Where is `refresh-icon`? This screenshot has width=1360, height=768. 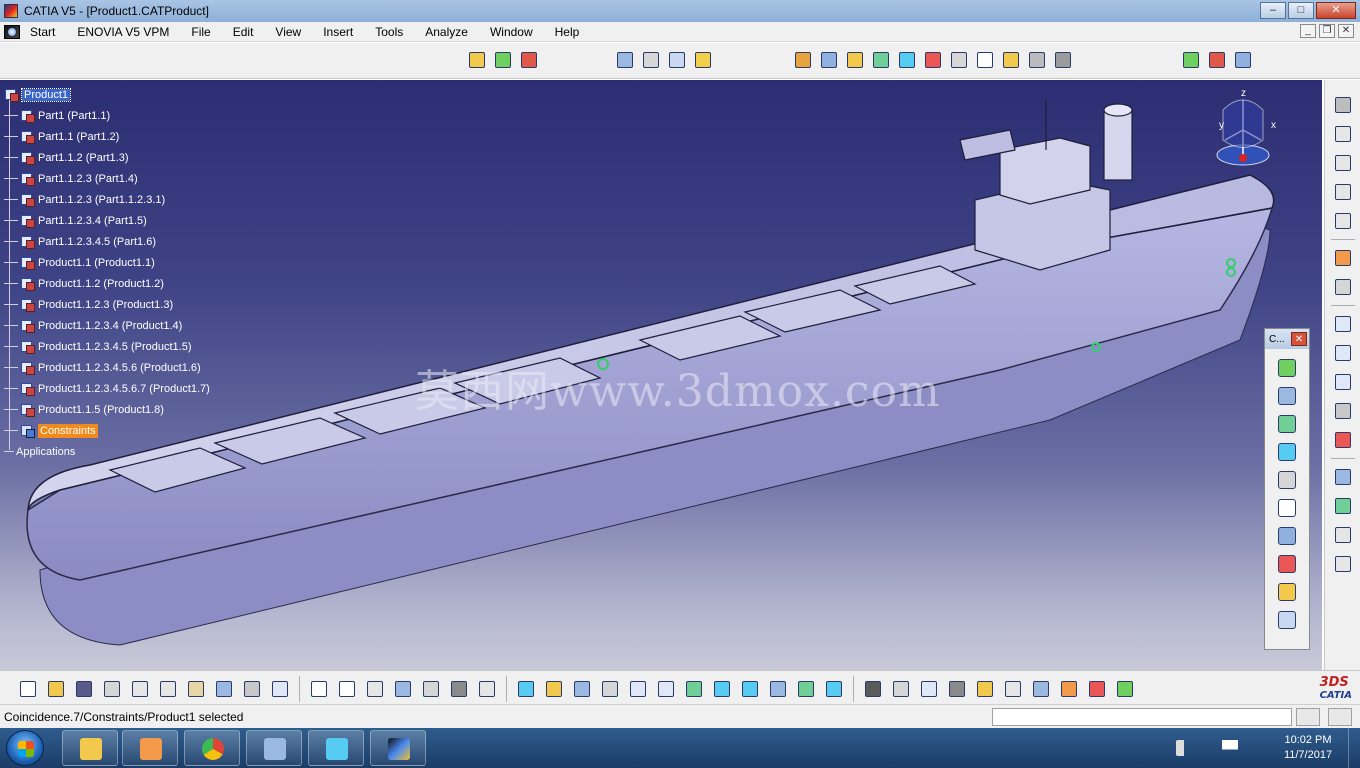 refresh-icon is located at coordinates (1013, 689).